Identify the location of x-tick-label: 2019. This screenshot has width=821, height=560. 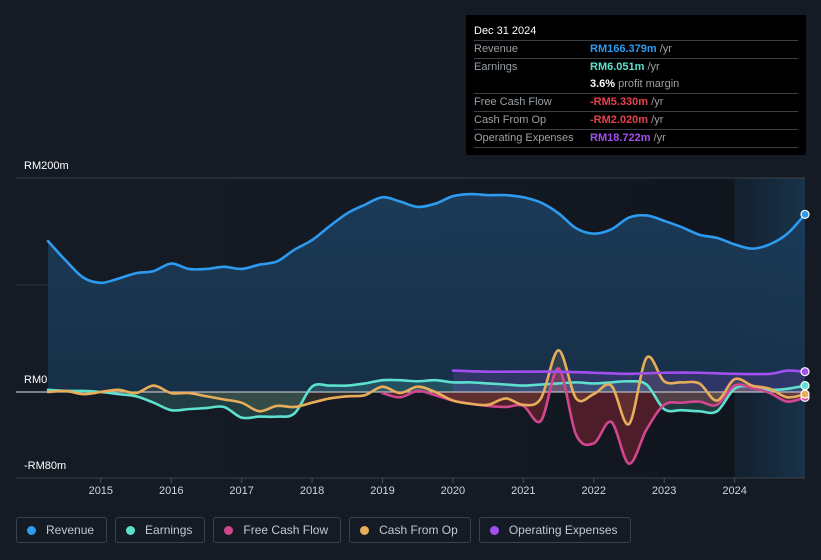
(382, 491).